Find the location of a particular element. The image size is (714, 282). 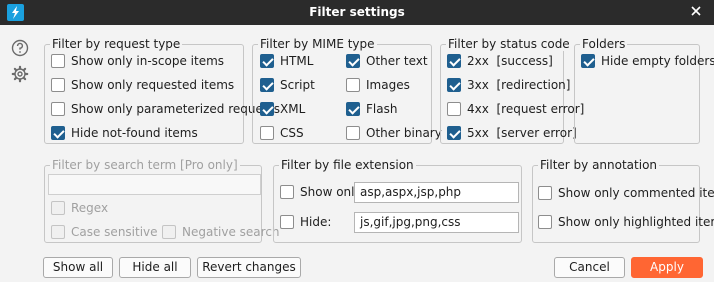

revert-changes-button: Revert changes is located at coordinates (249, 267).